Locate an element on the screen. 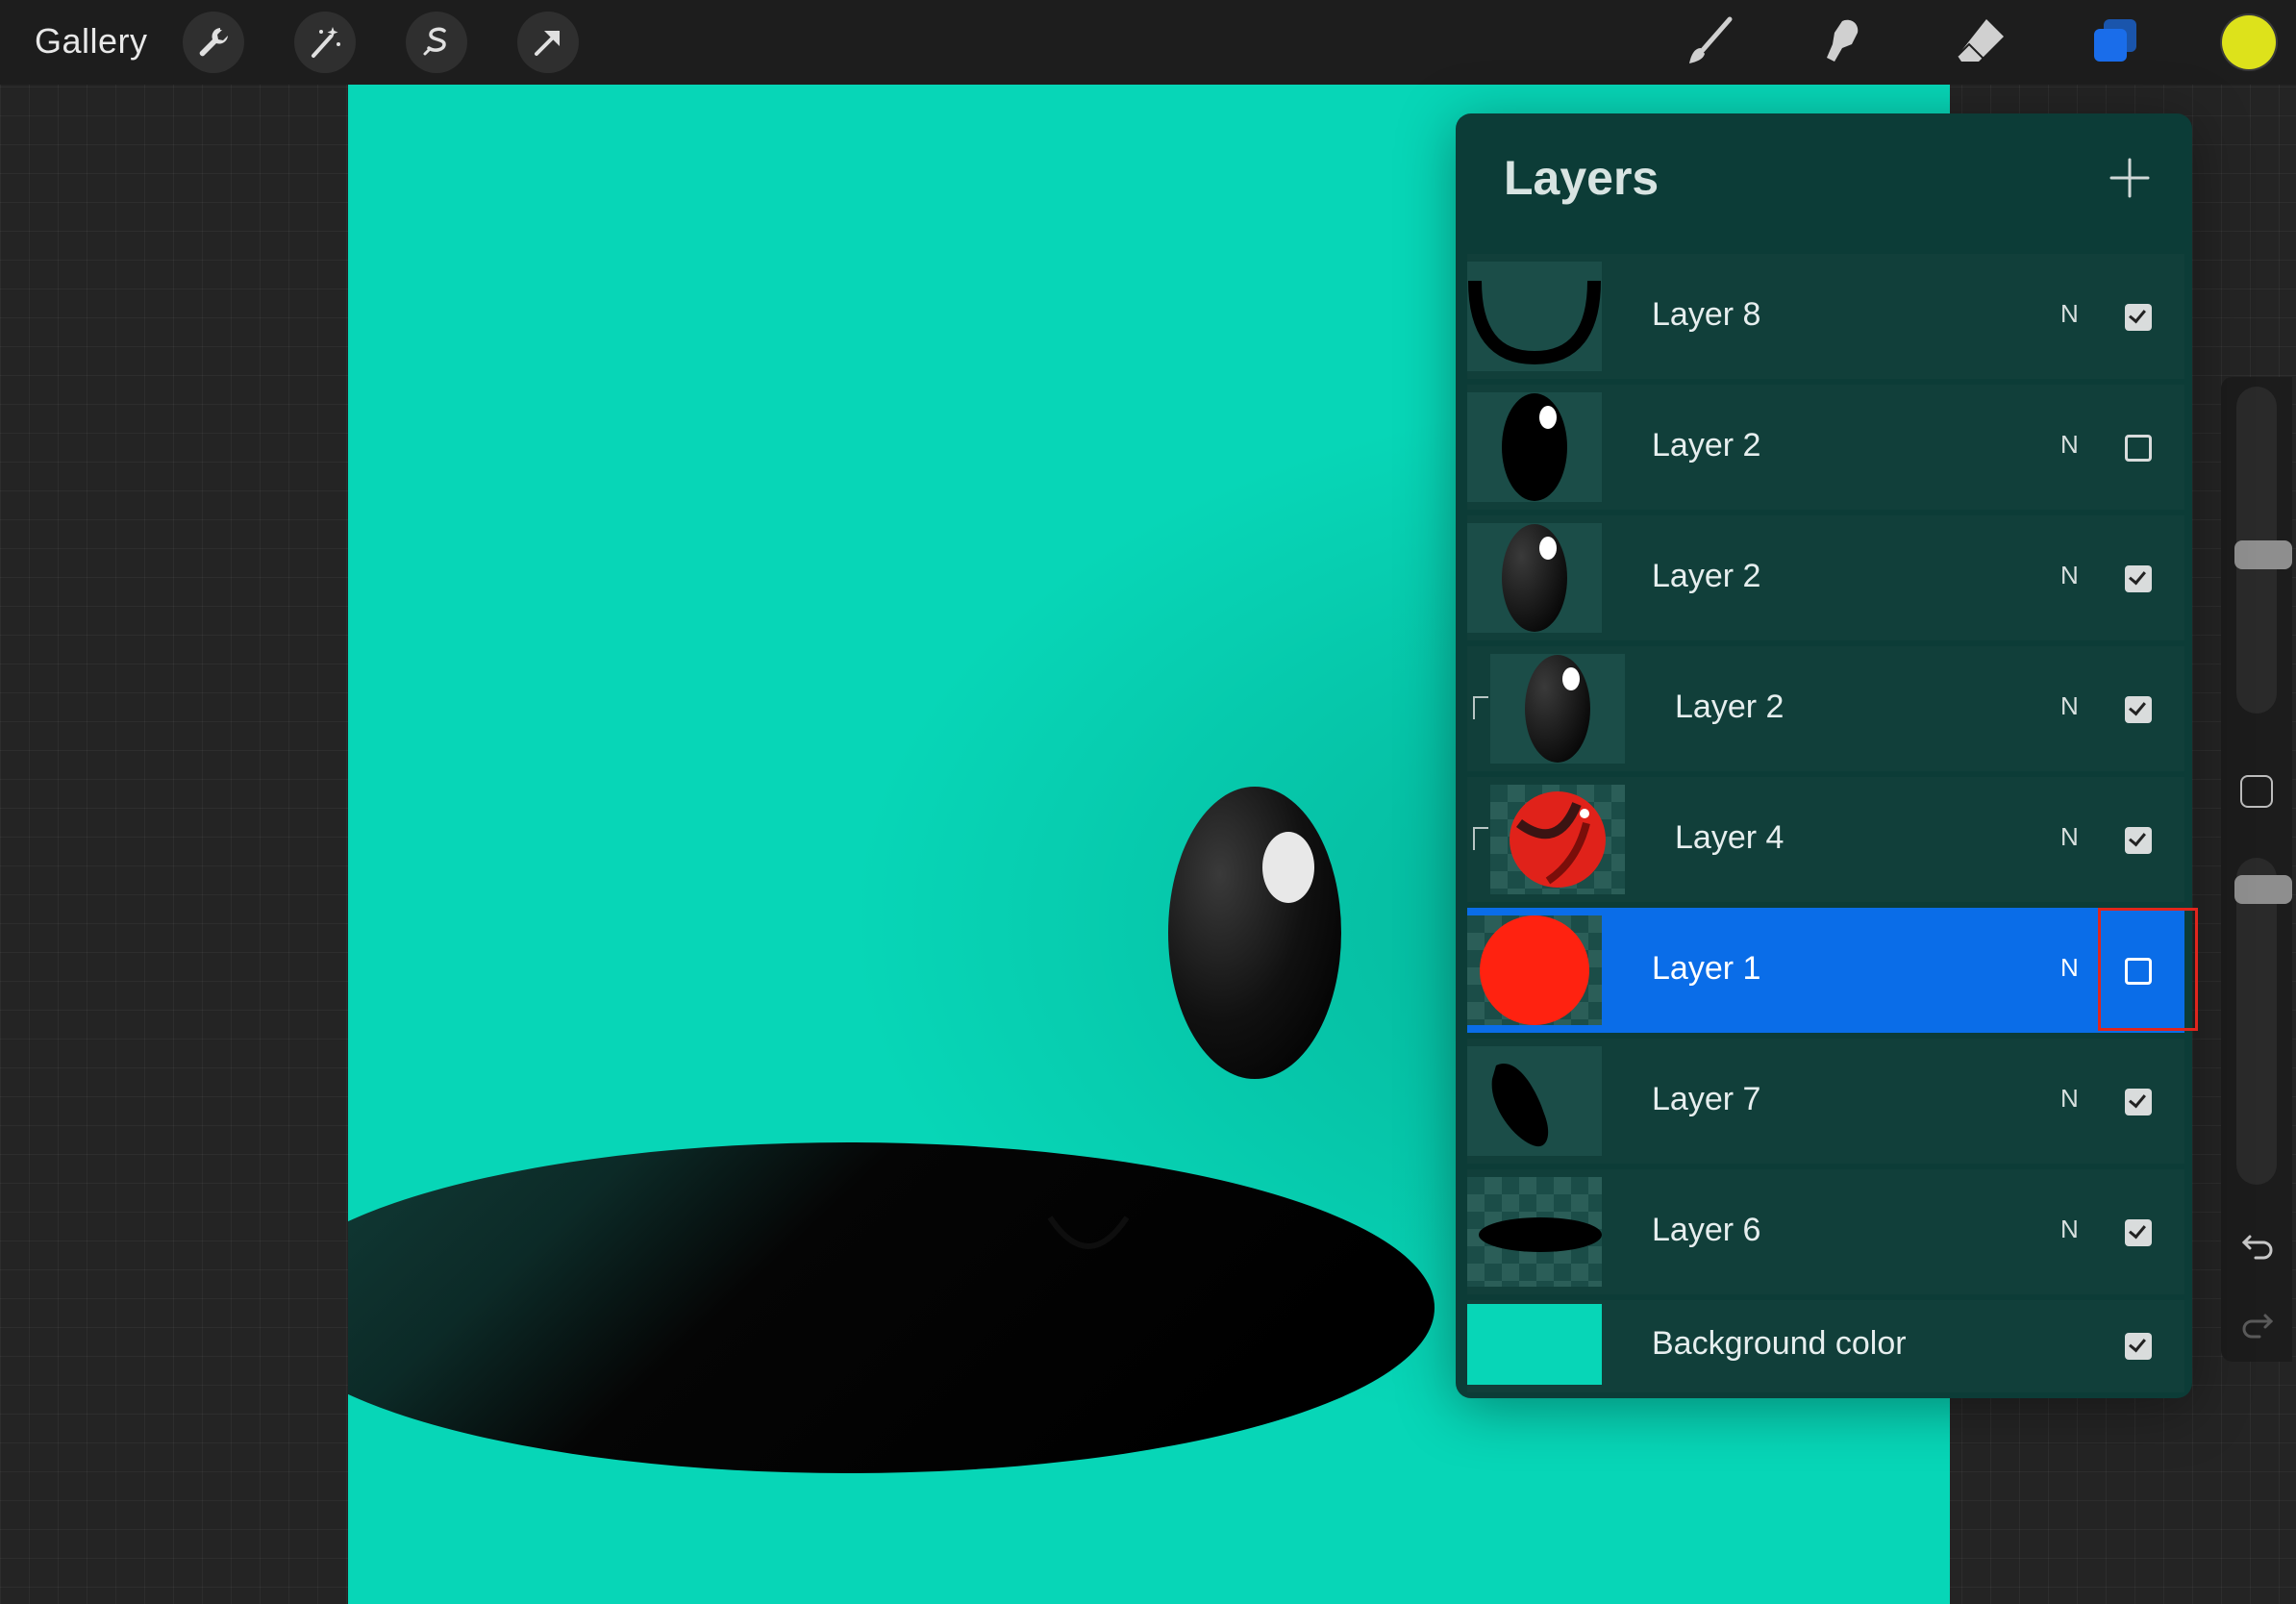  mouth-shape is located at coordinates (891, 1307).